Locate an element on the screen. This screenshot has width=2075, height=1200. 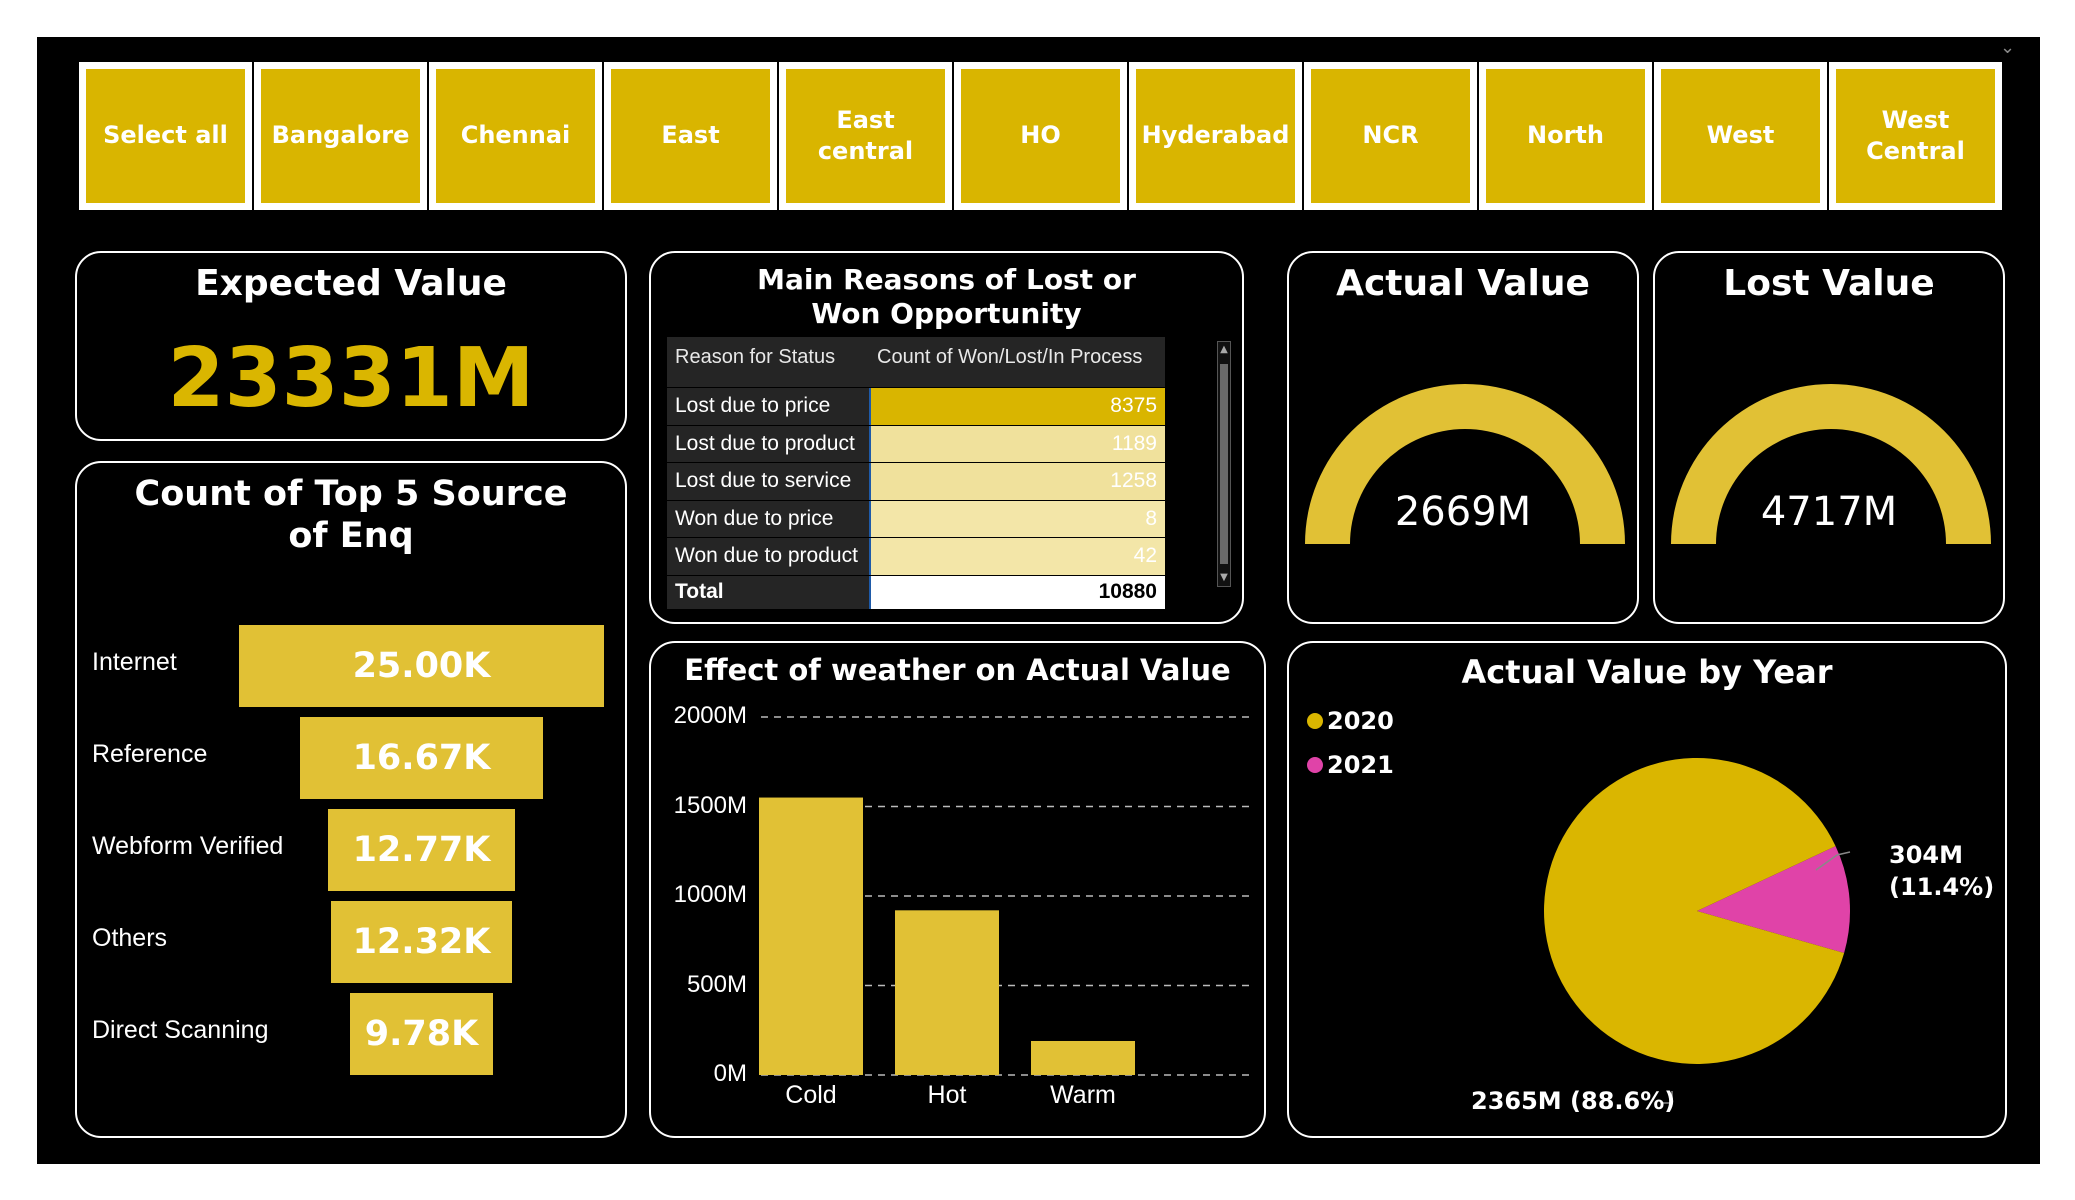
funnel-bar-direct-scanning: 9.78K is located at coordinates (421, 1034).